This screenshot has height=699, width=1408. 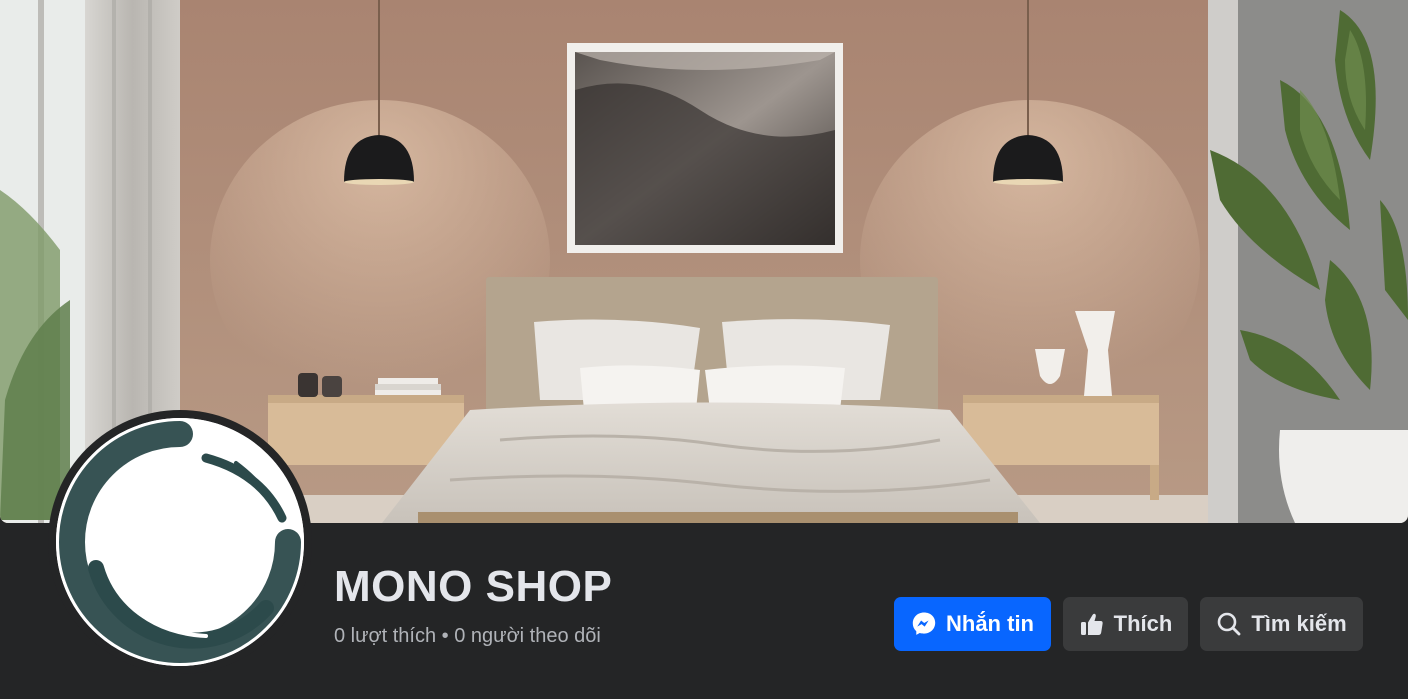 What do you see at coordinates (1092, 624) in the screenshot?
I see `thumbs-up-icon` at bounding box center [1092, 624].